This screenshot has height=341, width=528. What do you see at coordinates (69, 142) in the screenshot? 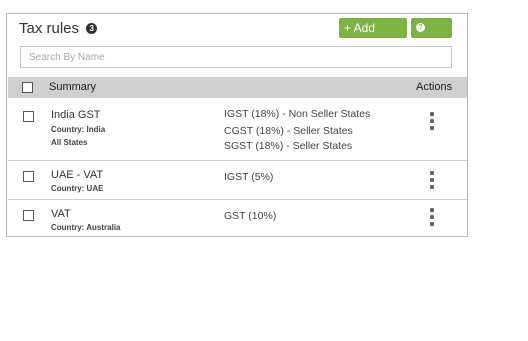
I see `rule-scope: All States` at bounding box center [69, 142].